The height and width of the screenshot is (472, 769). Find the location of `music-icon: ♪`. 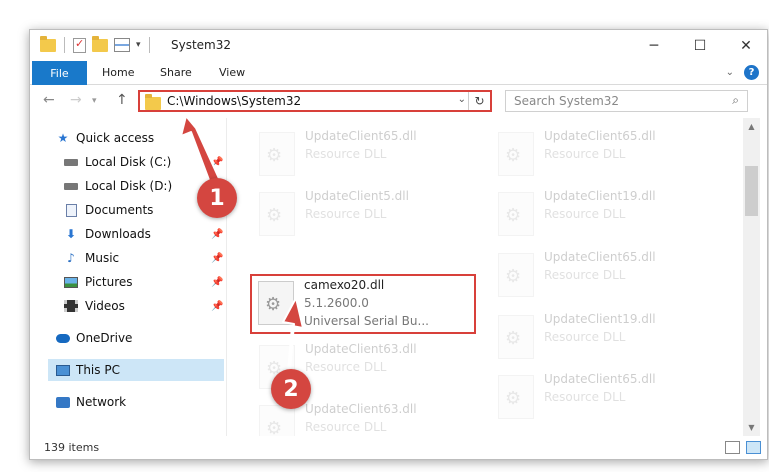

music-icon: ♪ is located at coordinates (71, 258).